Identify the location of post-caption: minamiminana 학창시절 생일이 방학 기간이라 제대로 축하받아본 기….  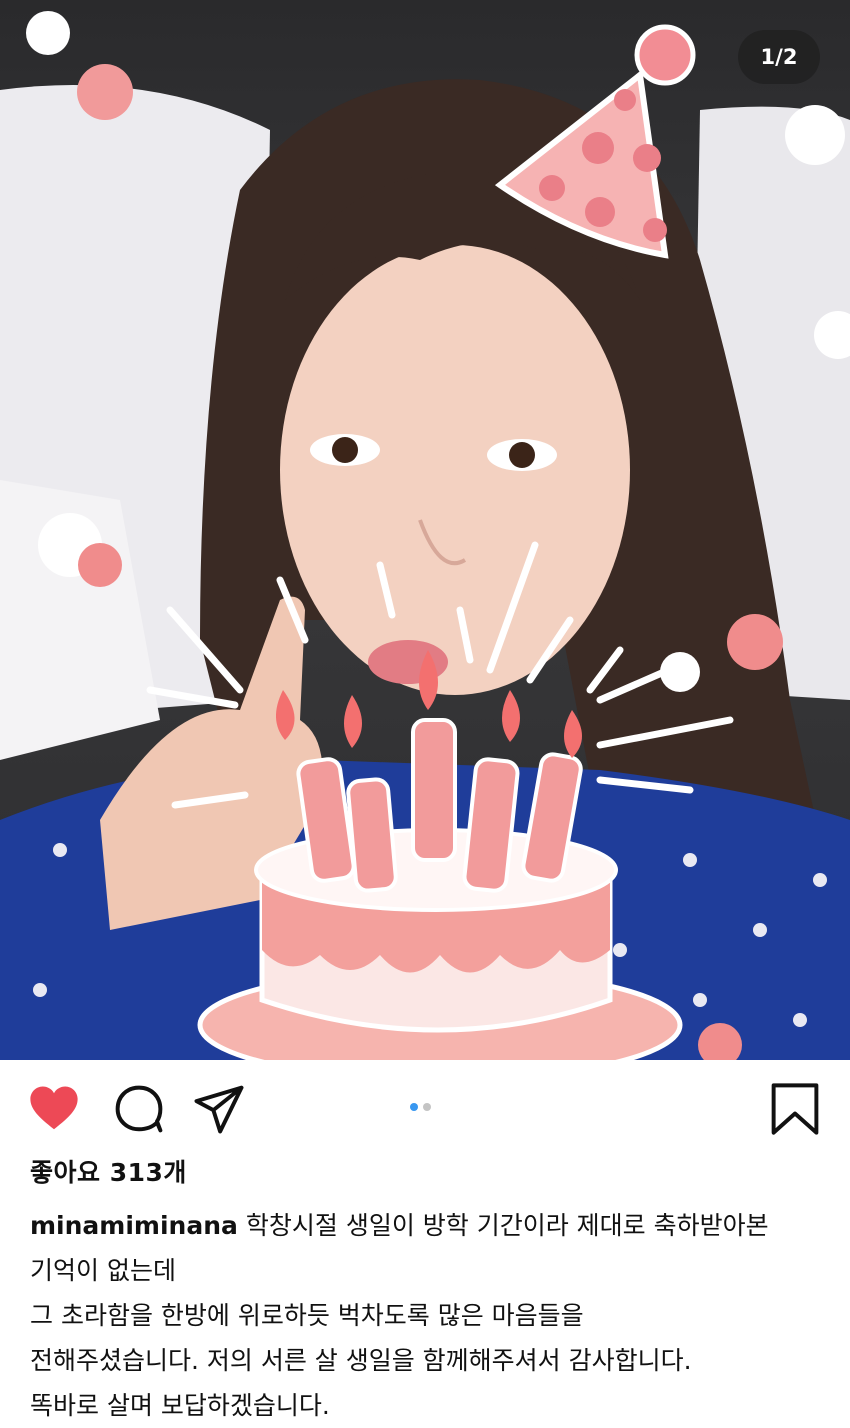
(430, 1315).